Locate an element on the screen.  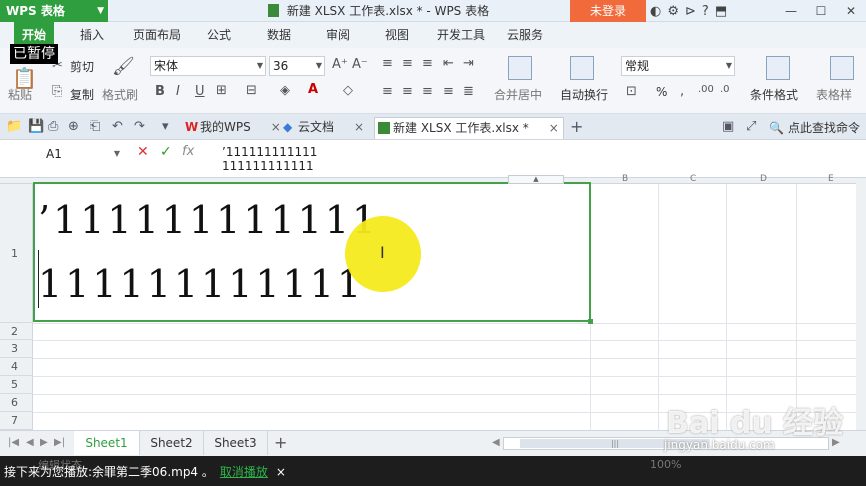
column-header-e: E is located at coordinates (831, 179).